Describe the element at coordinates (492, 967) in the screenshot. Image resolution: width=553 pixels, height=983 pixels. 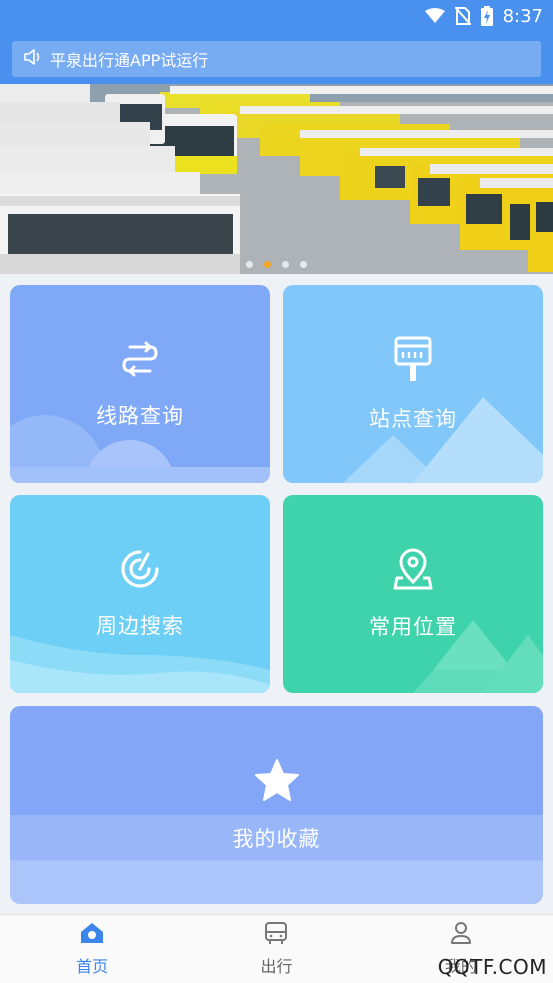
I see `watermark: QQTF.COM` at that location.